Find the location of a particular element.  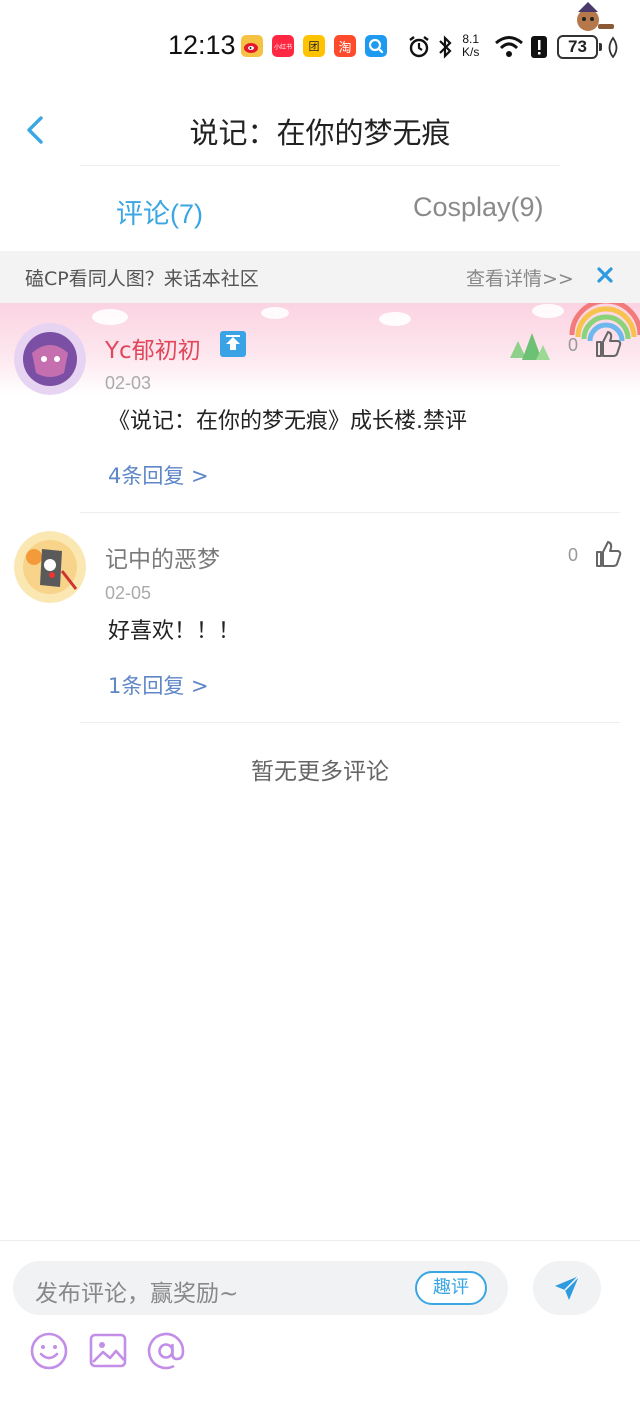

sim-alert-icon is located at coordinates (539, 49).